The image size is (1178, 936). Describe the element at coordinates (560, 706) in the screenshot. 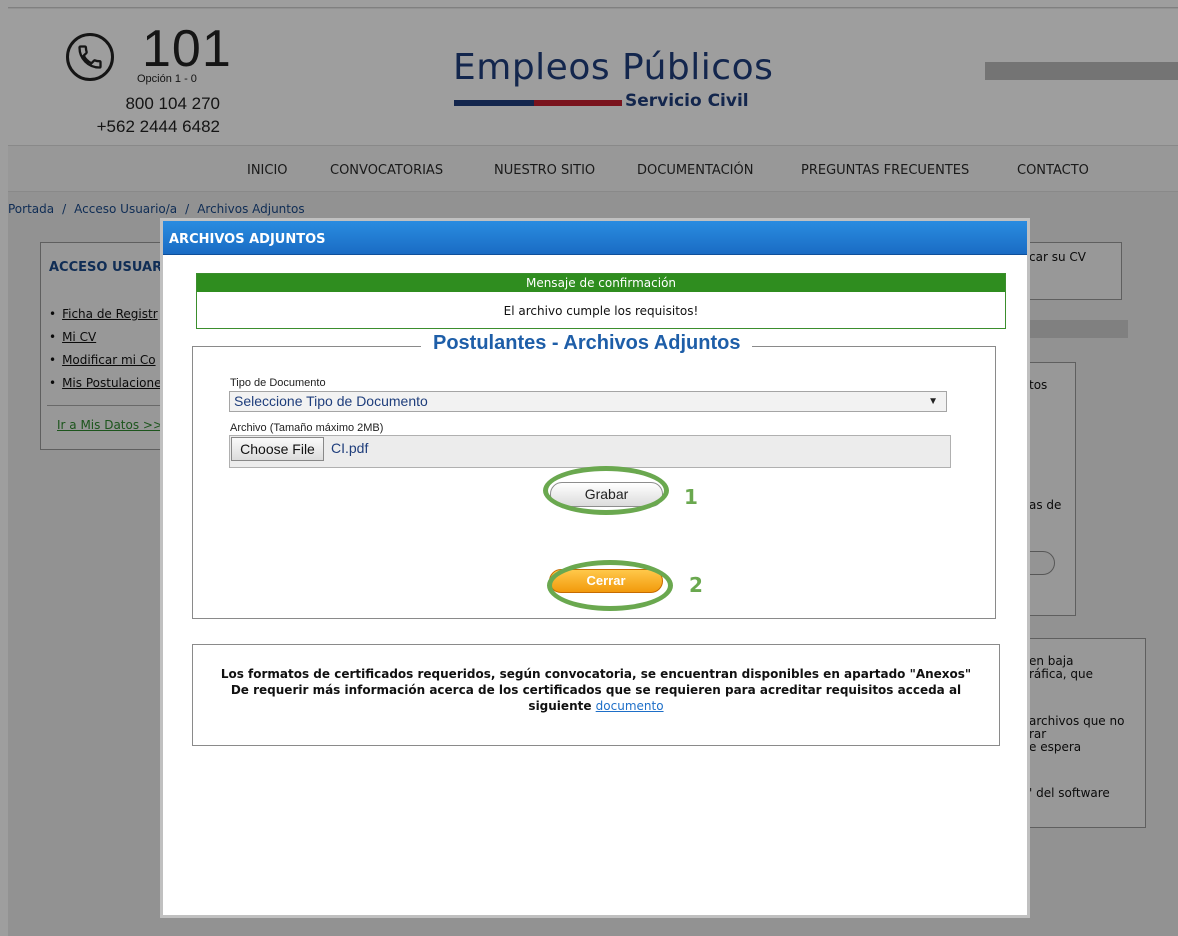

I see `info-line-3-prefix: siguiente` at that location.